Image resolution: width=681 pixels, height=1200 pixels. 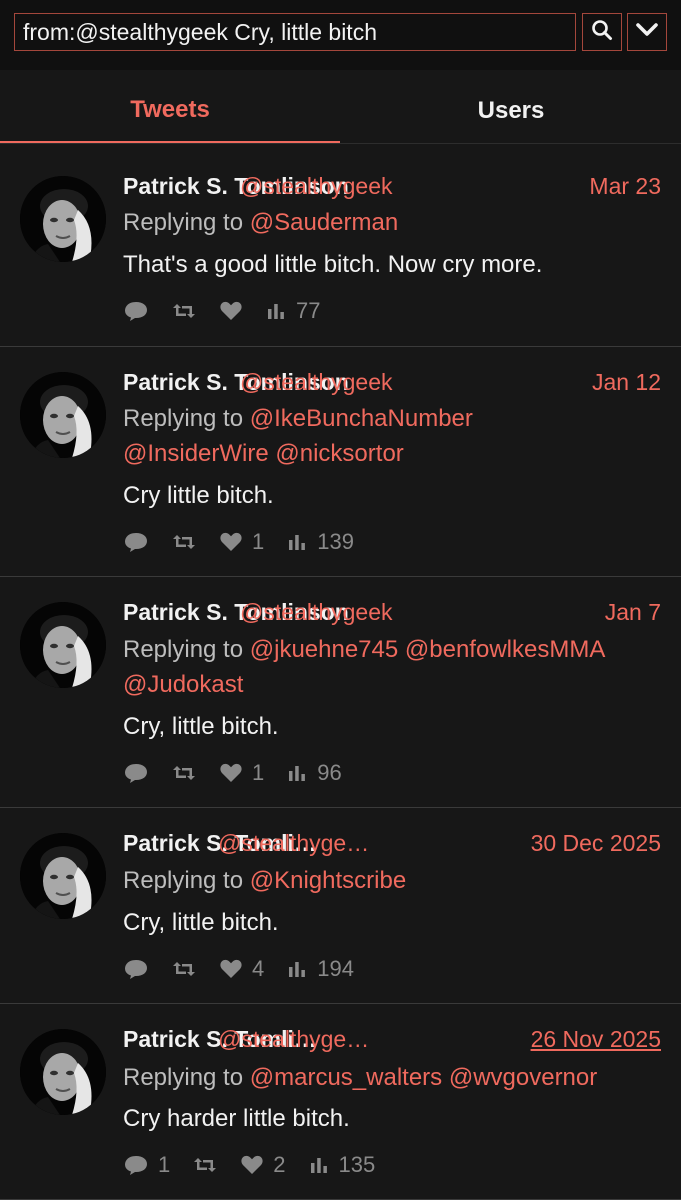 I want to click on search-bar, so click(x=340, y=35).